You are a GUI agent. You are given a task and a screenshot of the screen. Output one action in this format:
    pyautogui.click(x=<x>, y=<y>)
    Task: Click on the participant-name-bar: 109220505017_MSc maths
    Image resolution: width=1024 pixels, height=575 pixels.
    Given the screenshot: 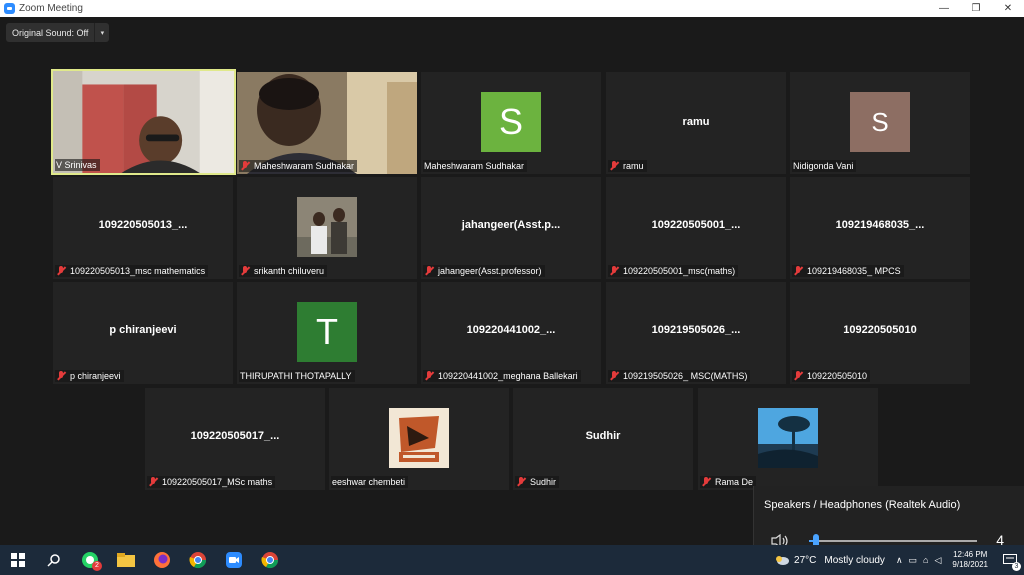 What is the action you would take?
    pyautogui.click(x=211, y=482)
    